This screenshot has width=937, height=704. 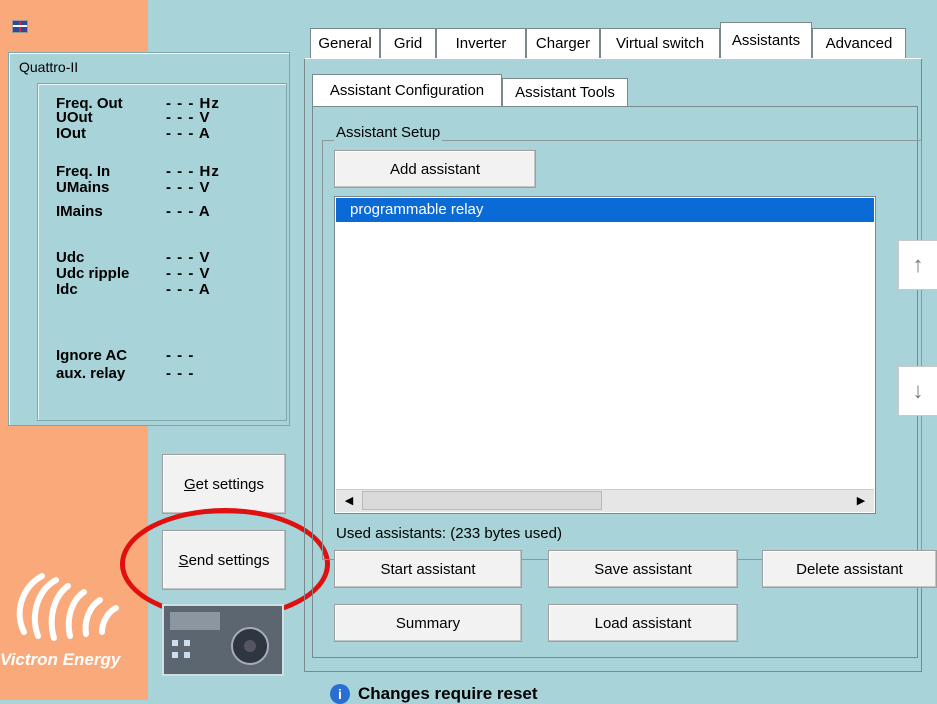 I want to click on reading-label: Udc ripple, so click(x=93, y=273).